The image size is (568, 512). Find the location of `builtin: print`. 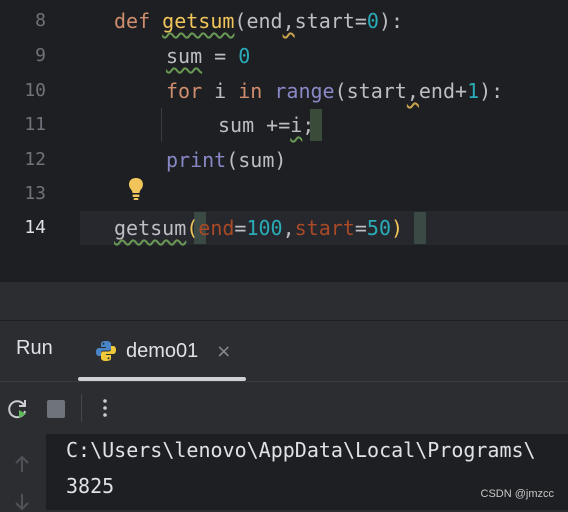

builtin: print is located at coordinates (196, 160).